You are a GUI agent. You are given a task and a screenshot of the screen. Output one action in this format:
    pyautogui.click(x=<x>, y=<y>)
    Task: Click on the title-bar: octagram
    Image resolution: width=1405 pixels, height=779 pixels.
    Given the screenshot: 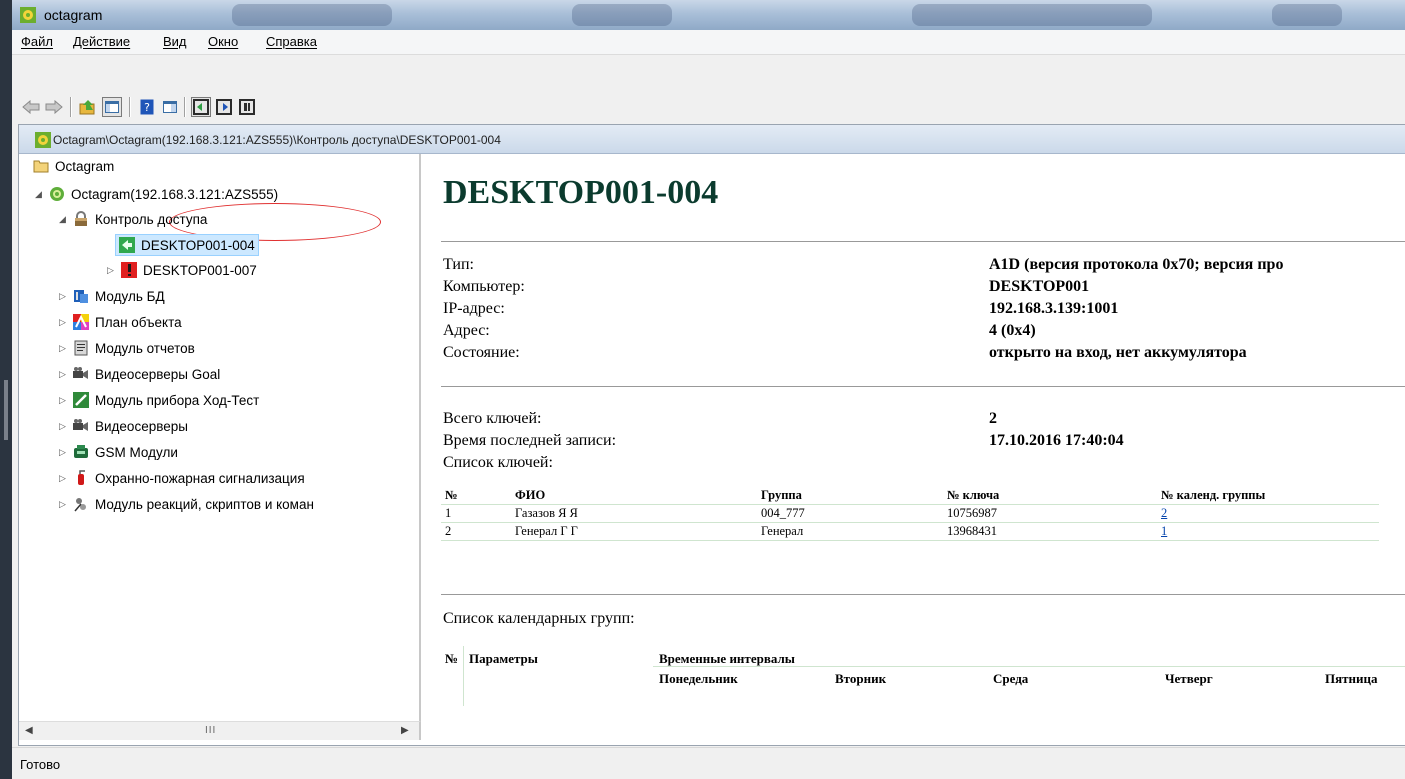 What is the action you would take?
    pyautogui.click(x=708, y=15)
    